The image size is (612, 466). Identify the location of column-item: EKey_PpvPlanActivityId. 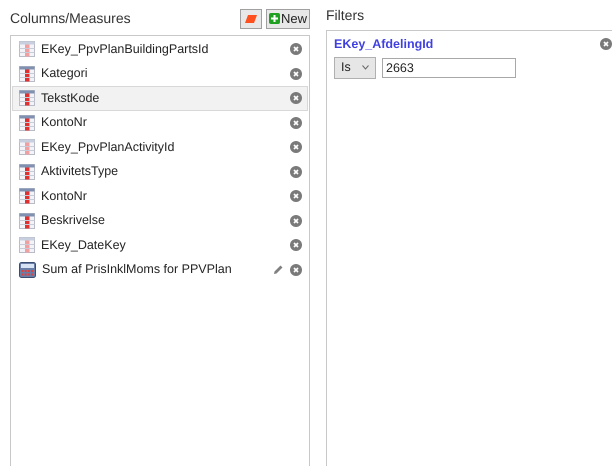
(160, 147).